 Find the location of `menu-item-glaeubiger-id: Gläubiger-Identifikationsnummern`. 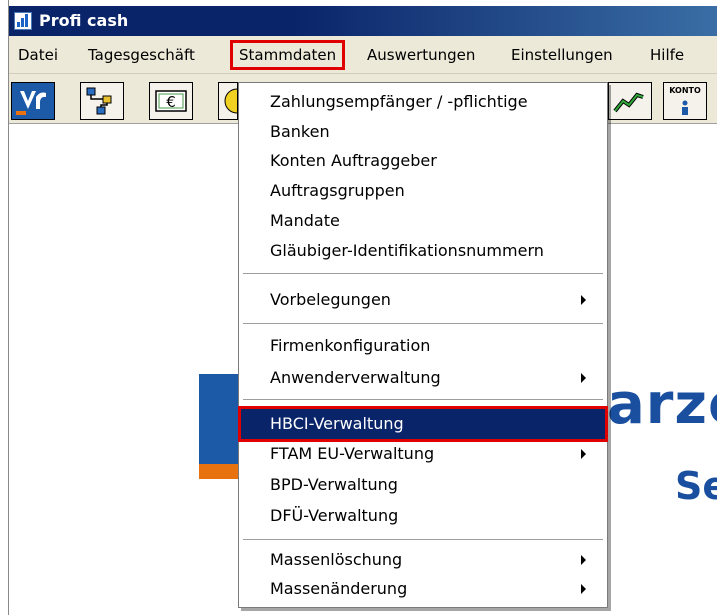

menu-item-glaeubiger-id: Gläubiger-Identifikationsnummern is located at coordinates (423, 251).